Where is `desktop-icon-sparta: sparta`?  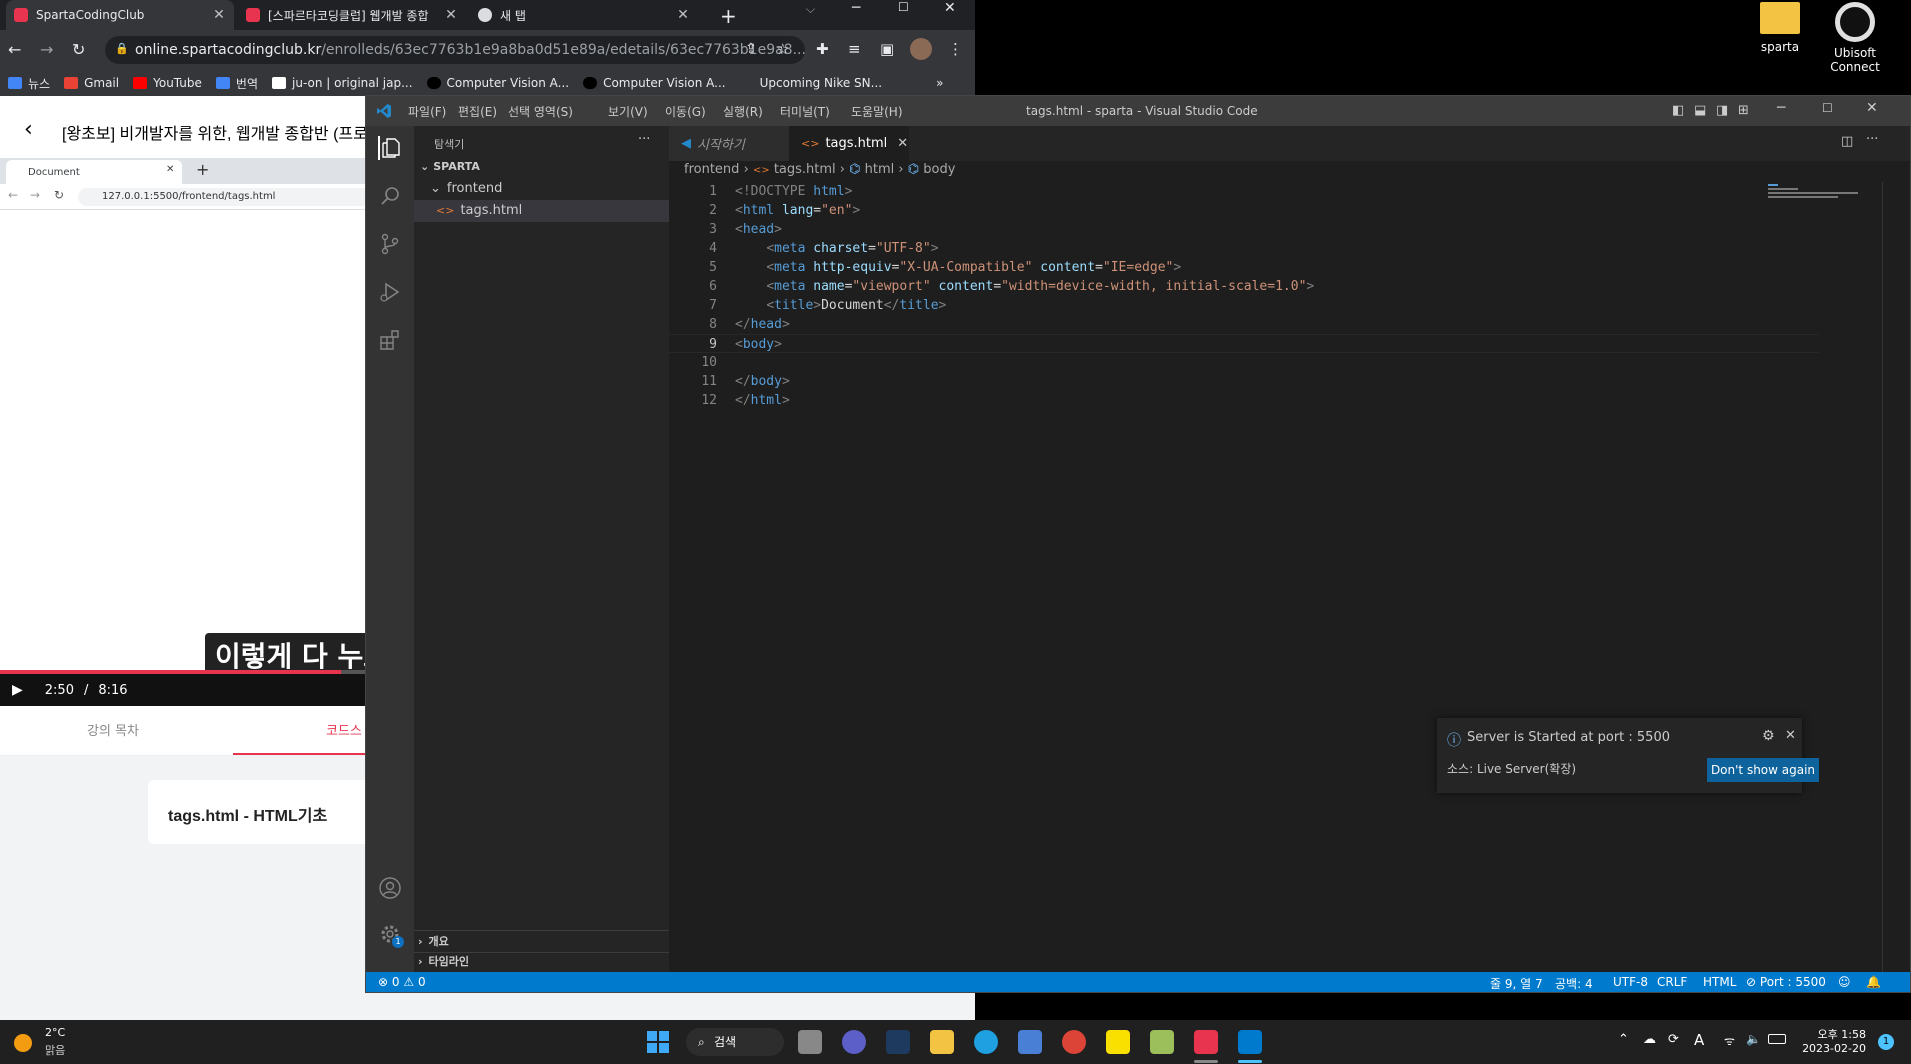
desktop-icon-sparta: sparta is located at coordinates (1780, 28).